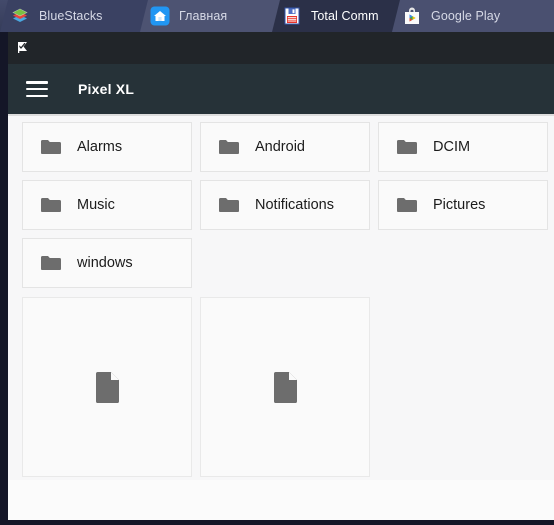 The height and width of the screenshot is (525, 554). What do you see at coordinates (466, 16) in the screenshot?
I see `tab-label: Google Play` at bounding box center [466, 16].